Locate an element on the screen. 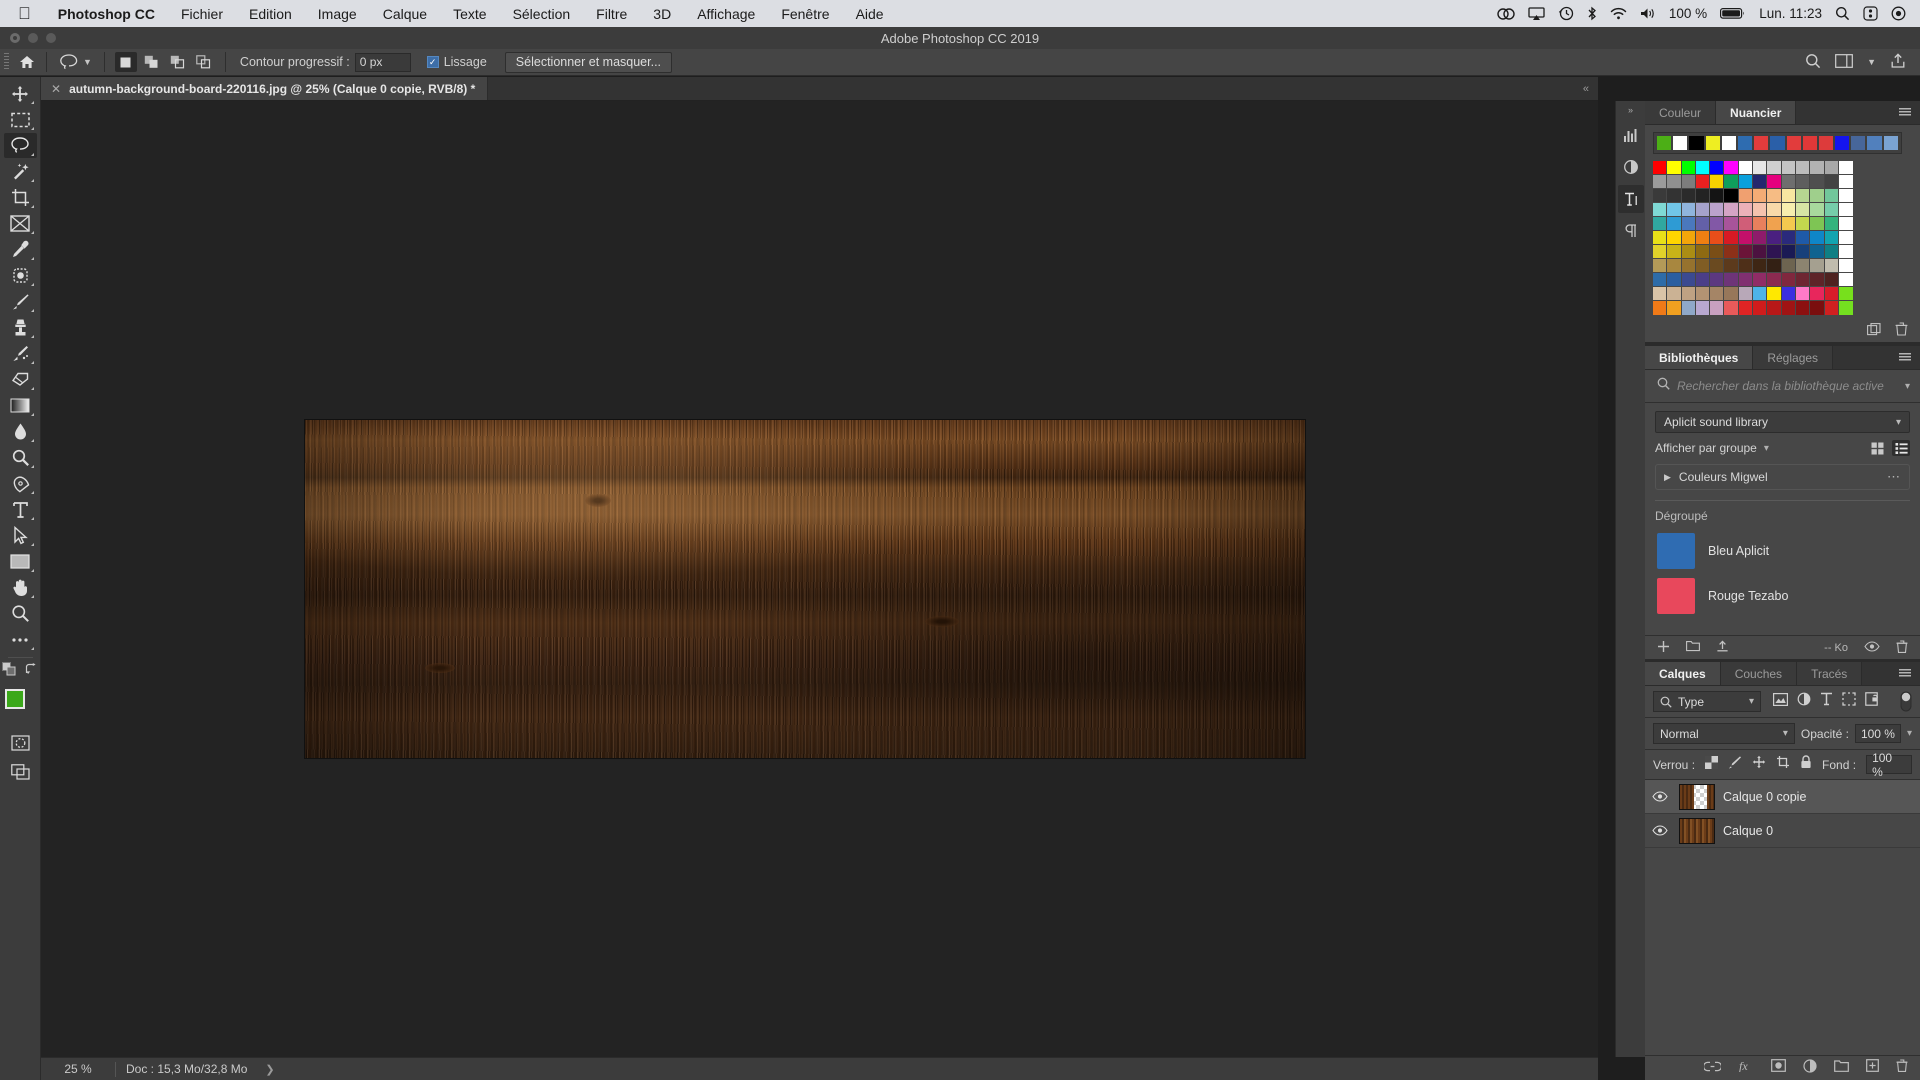 Image resolution: width=1920 pixels, height=1080 pixels. eye-icon is located at coordinates (1660, 830).